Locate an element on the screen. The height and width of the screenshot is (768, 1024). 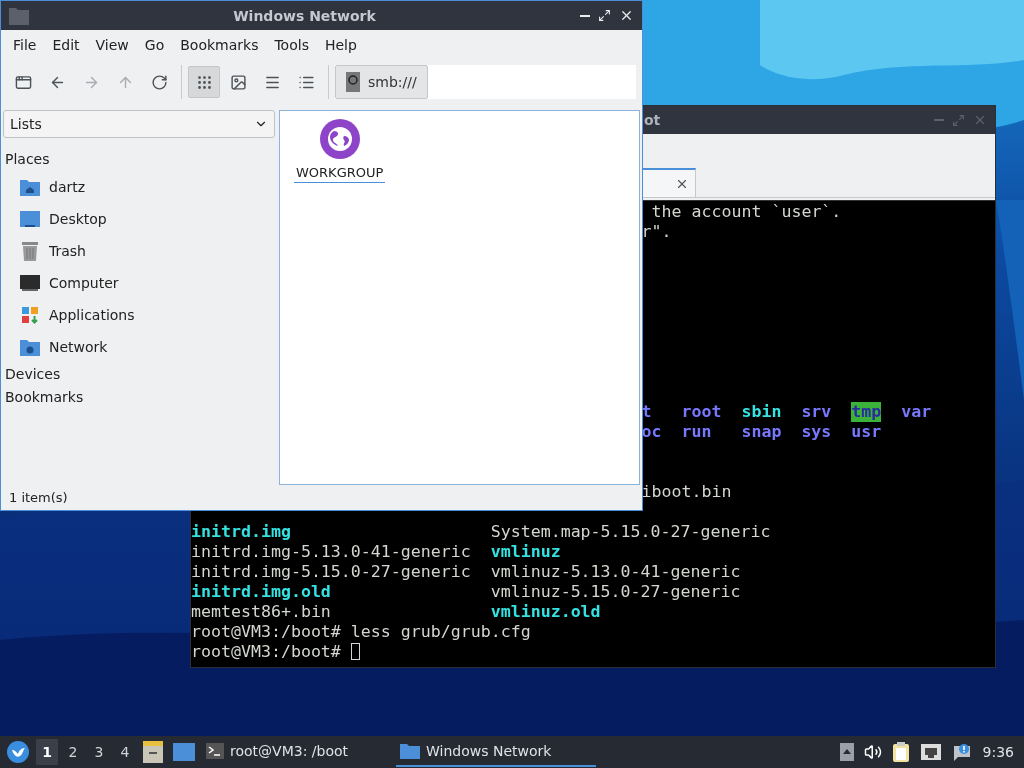
terminal-command-line: root@VM3:/boot# less grub/grub.cfg is located at coordinates (361, 632).